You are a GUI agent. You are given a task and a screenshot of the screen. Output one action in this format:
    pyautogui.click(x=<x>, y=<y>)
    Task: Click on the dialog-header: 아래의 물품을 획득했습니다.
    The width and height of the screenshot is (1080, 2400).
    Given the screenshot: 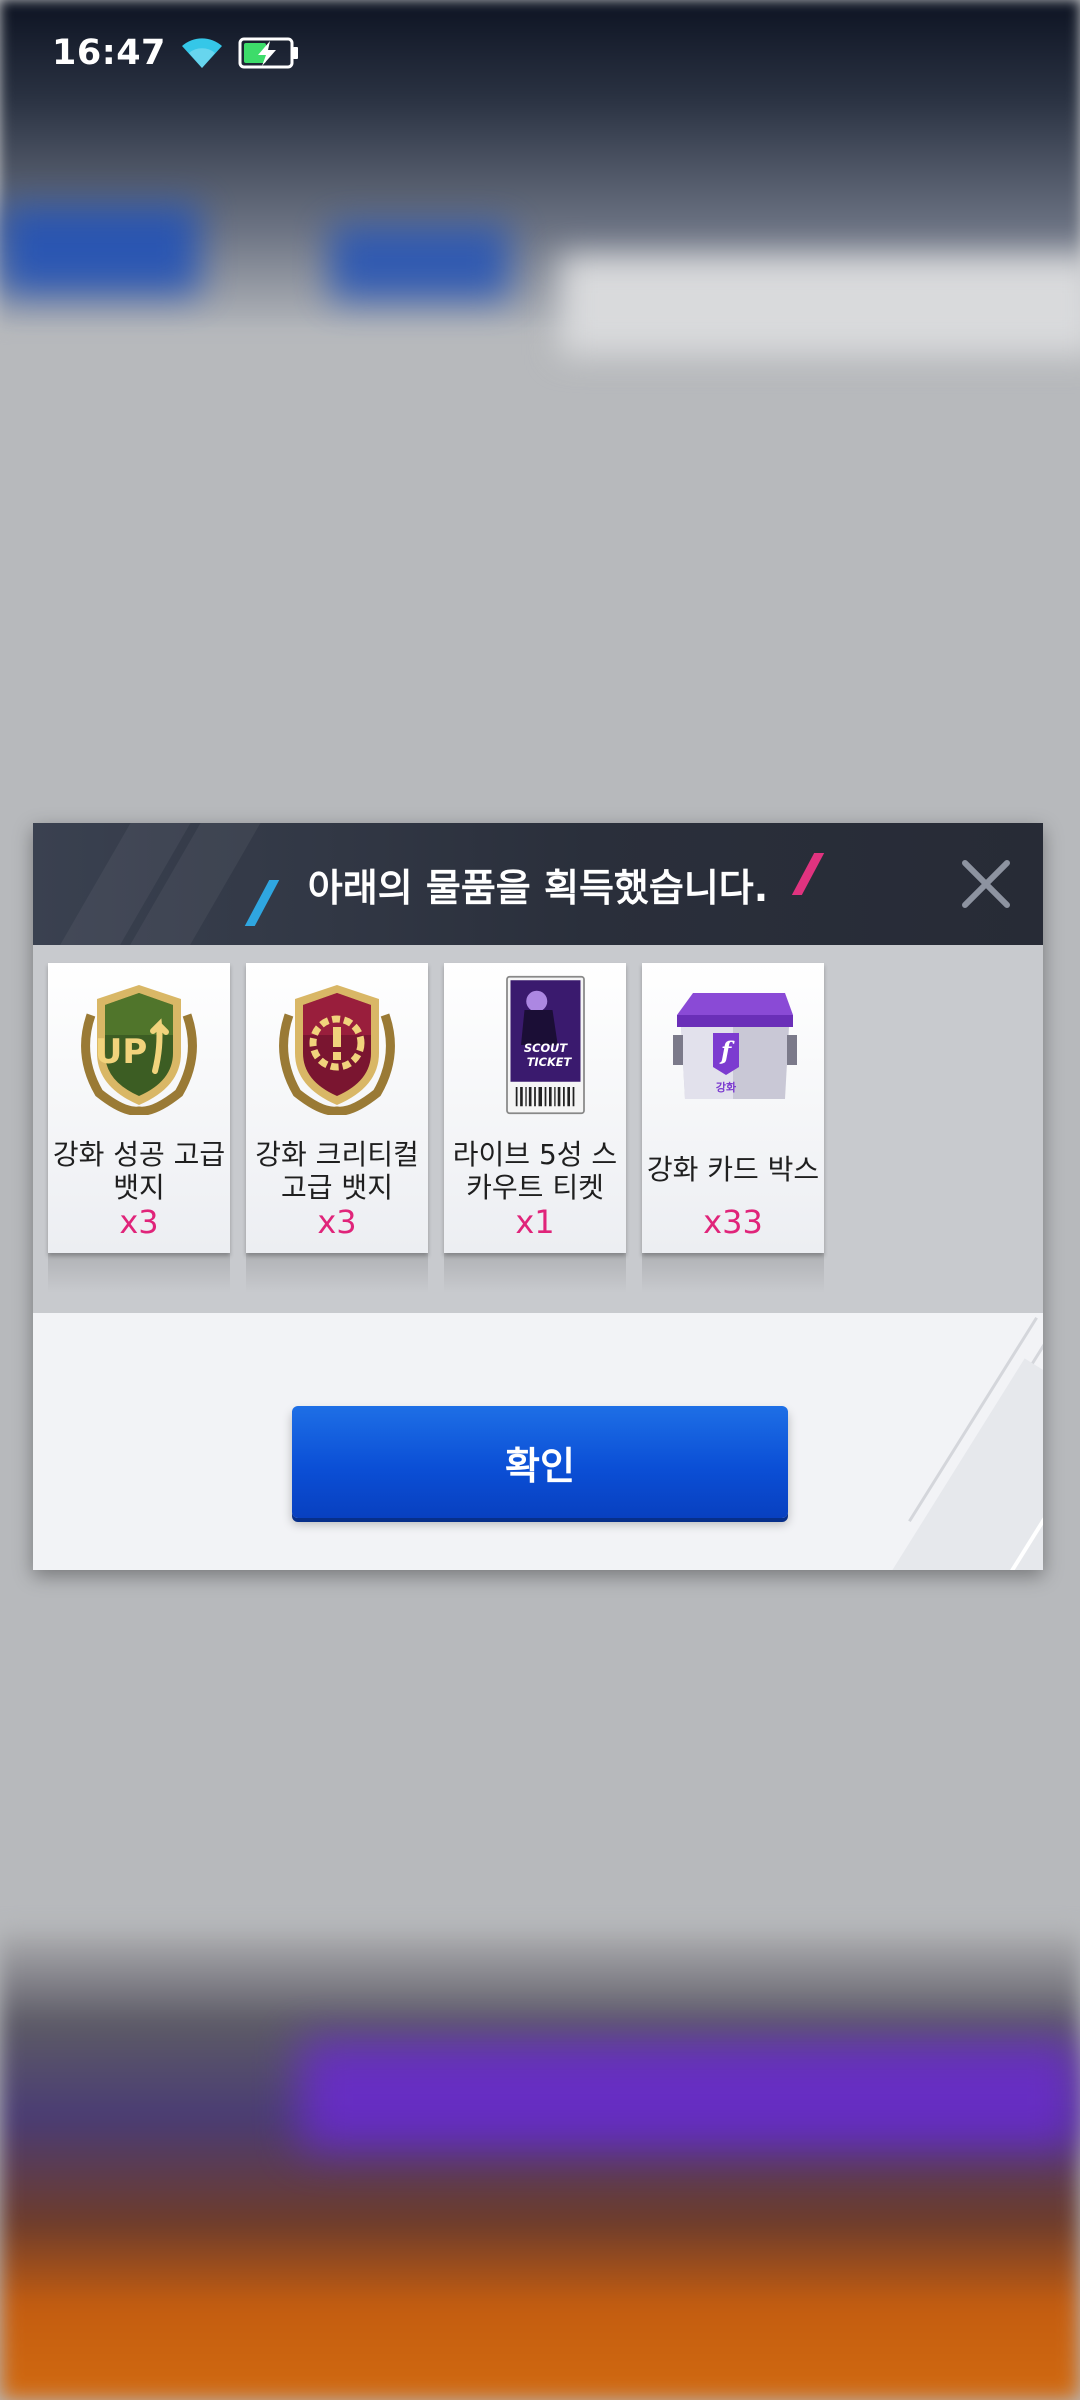 What is the action you would take?
    pyautogui.click(x=538, y=884)
    